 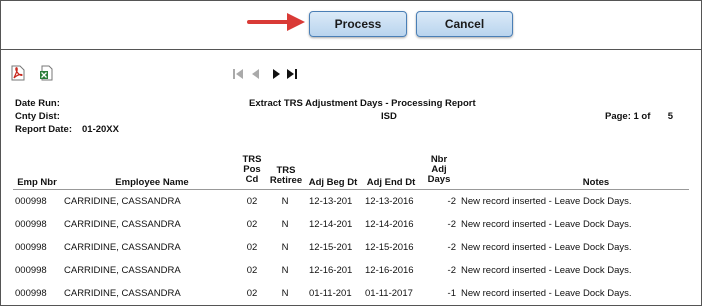 What do you see at coordinates (292, 74) in the screenshot?
I see `last-page-icon` at bounding box center [292, 74].